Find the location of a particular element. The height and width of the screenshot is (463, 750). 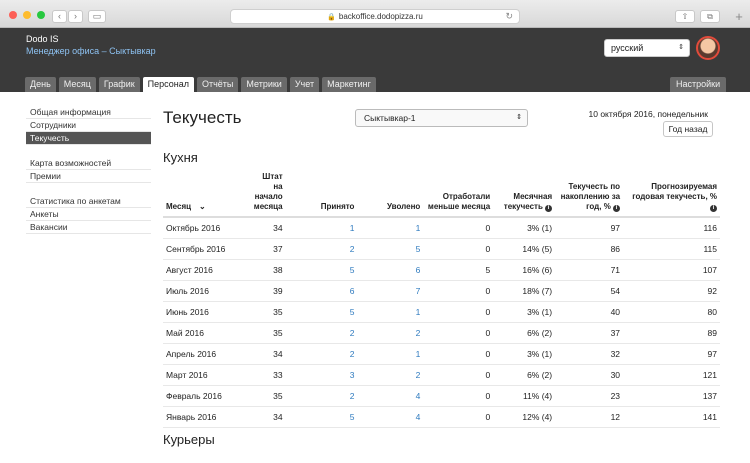

address-bar: 🔒 backoffice.dodopizza.ru ↻ is located at coordinates (375, 16).